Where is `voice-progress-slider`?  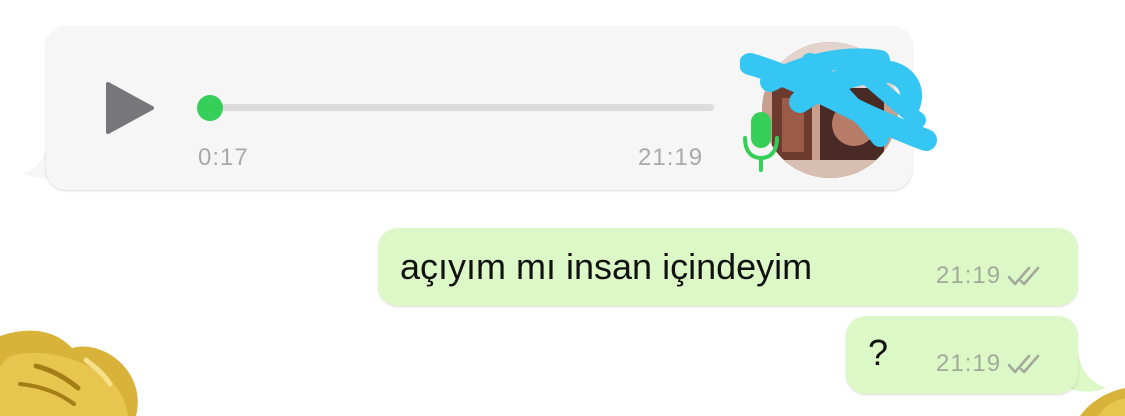
voice-progress-slider is located at coordinates (462, 107).